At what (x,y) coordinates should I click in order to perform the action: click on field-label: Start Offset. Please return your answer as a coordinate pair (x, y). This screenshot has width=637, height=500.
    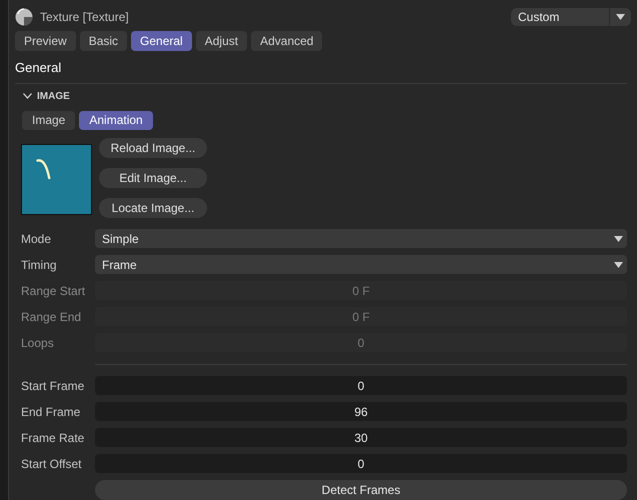
    Looking at the image, I should click on (51, 464).